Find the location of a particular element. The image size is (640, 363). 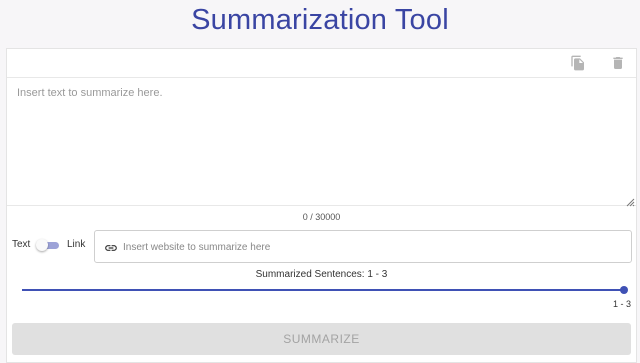

website-link-field is located at coordinates (363, 246).